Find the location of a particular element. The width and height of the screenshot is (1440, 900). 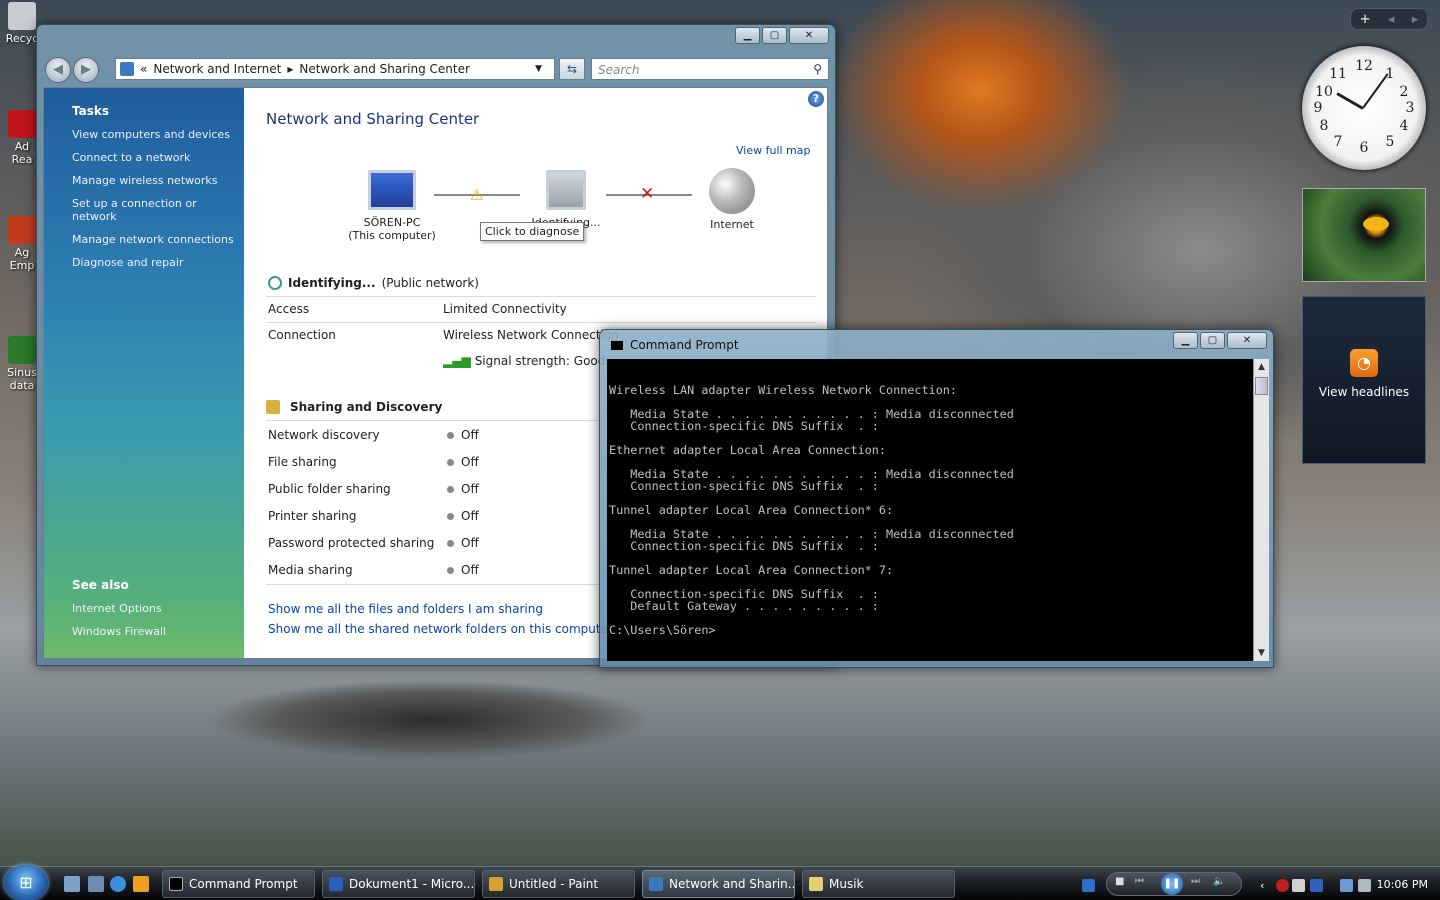

taskbar-button-musik: Musik is located at coordinates (878, 884).